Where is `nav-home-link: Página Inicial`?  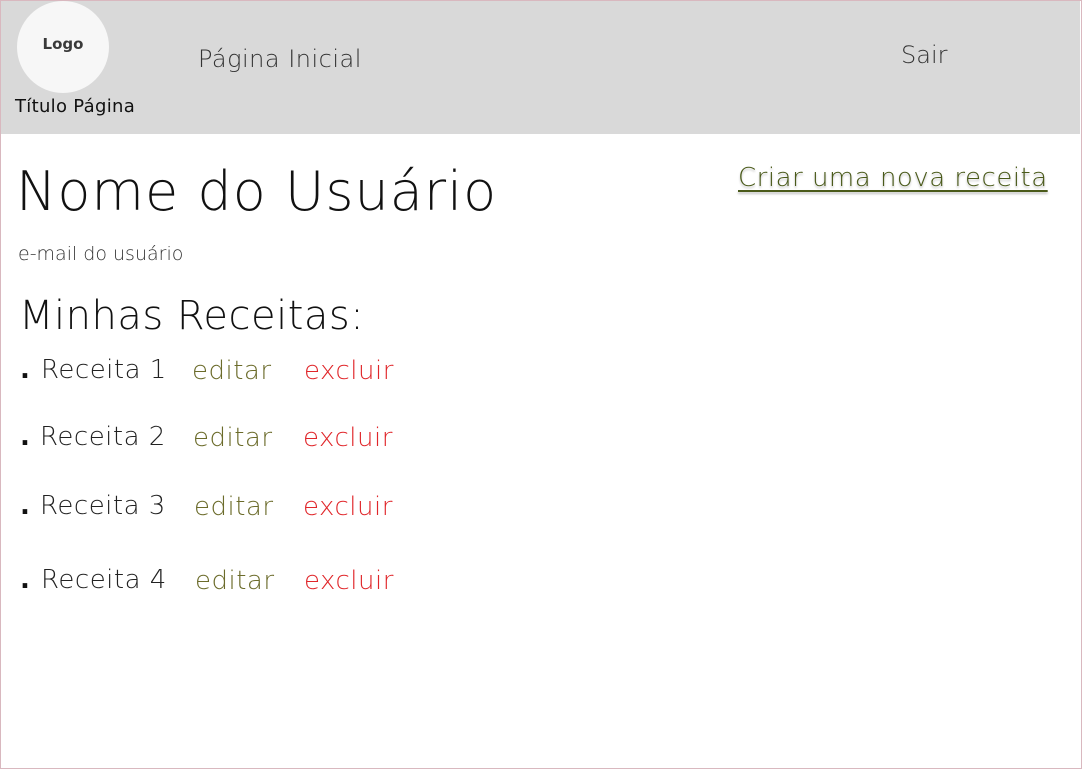
nav-home-link: Página Inicial is located at coordinates (280, 59).